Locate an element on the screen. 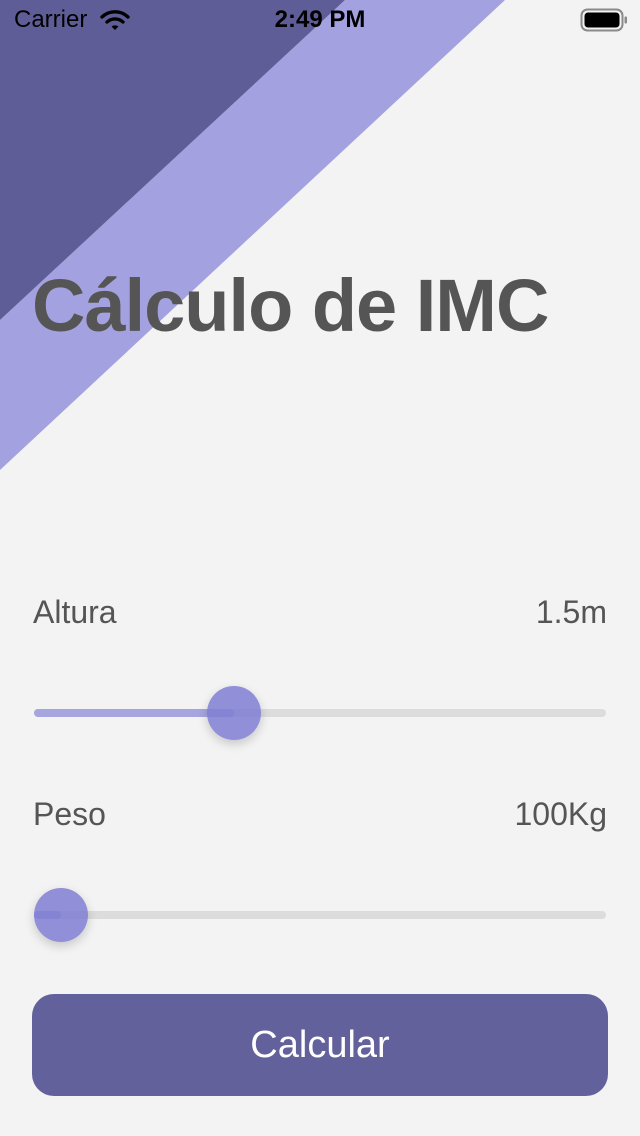 This screenshot has height=1136, width=640. height-slider-thumb is located at coordinates (233, 713).